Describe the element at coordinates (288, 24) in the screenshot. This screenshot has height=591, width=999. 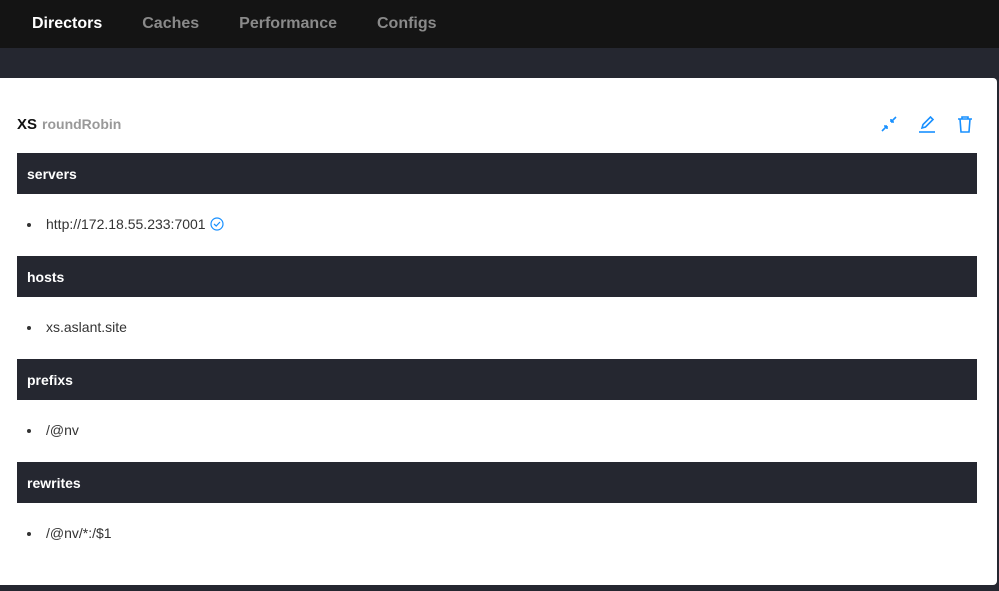
I see `tab-performance: Performance` at that location.